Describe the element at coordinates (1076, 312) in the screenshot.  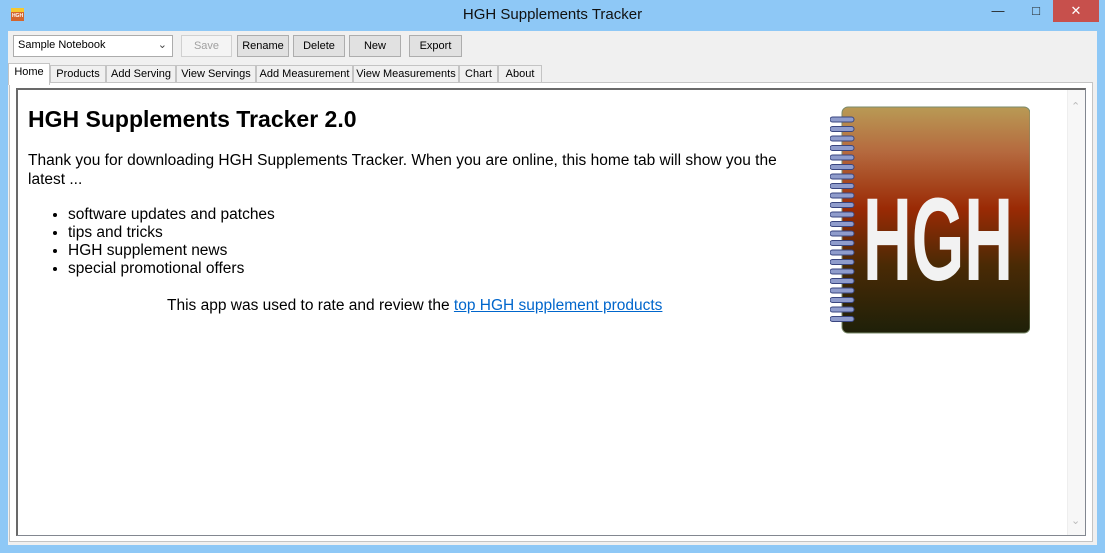
I see `vertical-scrollbar: ⌃ ⌄` at that location.